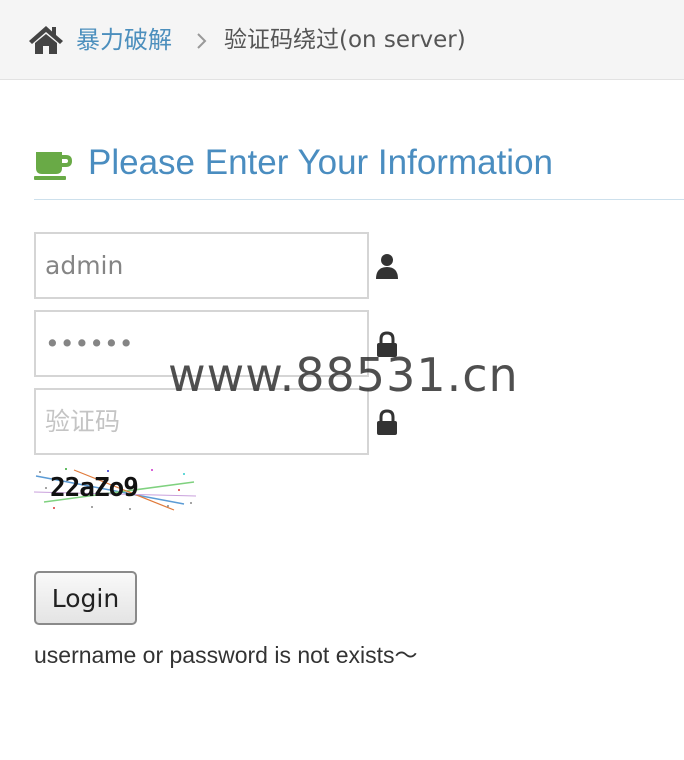 The width and height of the screenshot is (684, 760). What do you see at coordinates (53, 166) in the screenshot?
I see `coffee-icon` at bounding box center [53, 166].